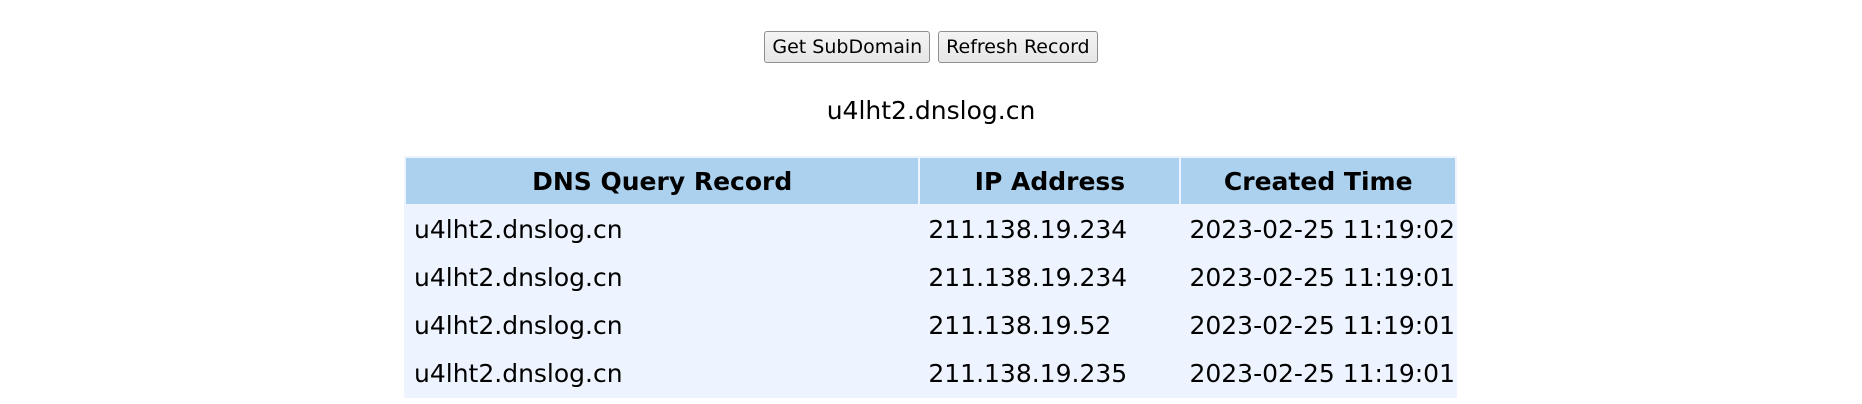 The height and width of the screenshot is (404, 1862). What do you see at coordinates (931, 110) in the screenshot?
I see `subdomain-display: u4lht2.dnslog.cn` at bounding box center [931, 110].